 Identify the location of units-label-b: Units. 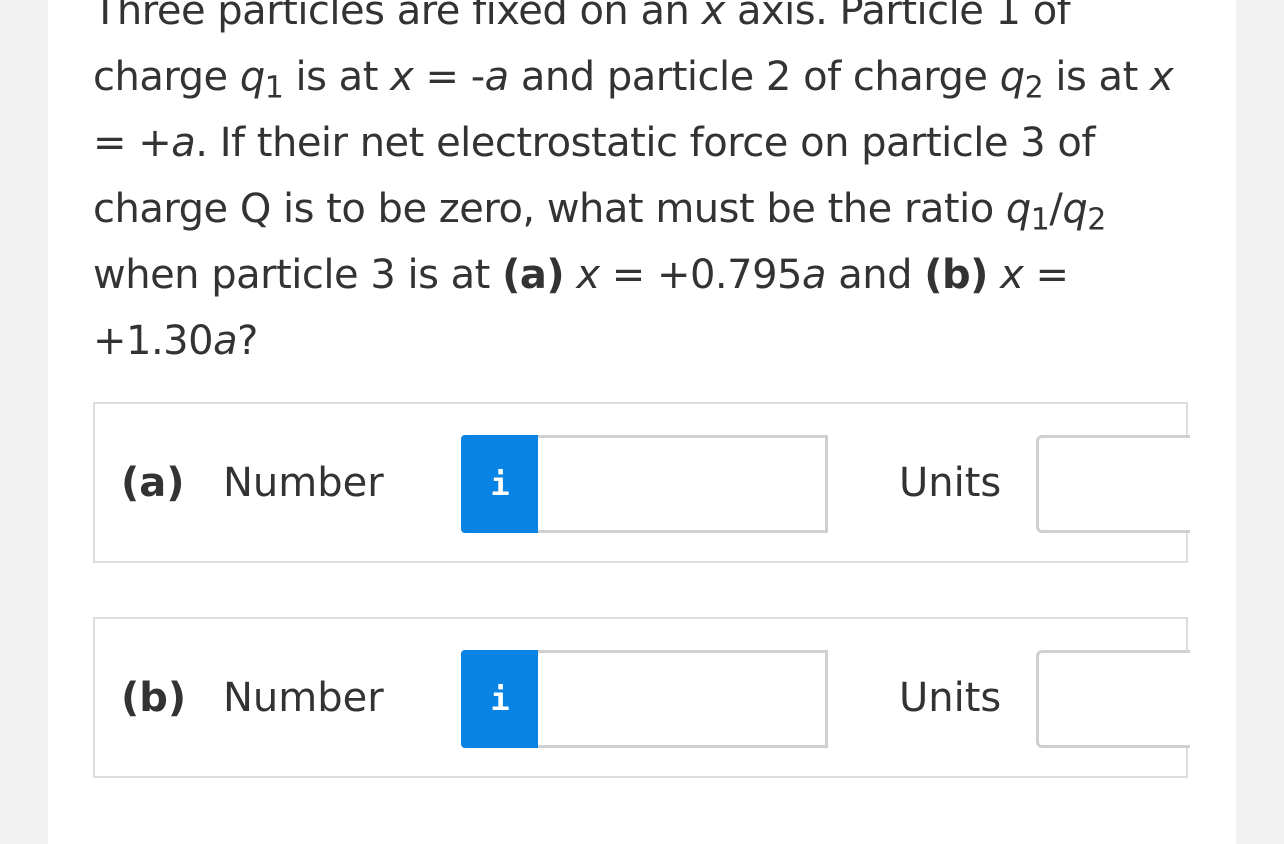
(950, 698).